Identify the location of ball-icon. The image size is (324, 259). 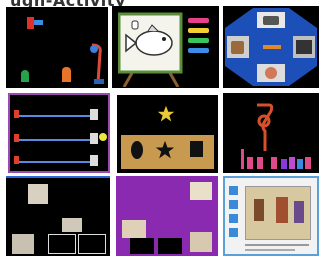
(103, 137).